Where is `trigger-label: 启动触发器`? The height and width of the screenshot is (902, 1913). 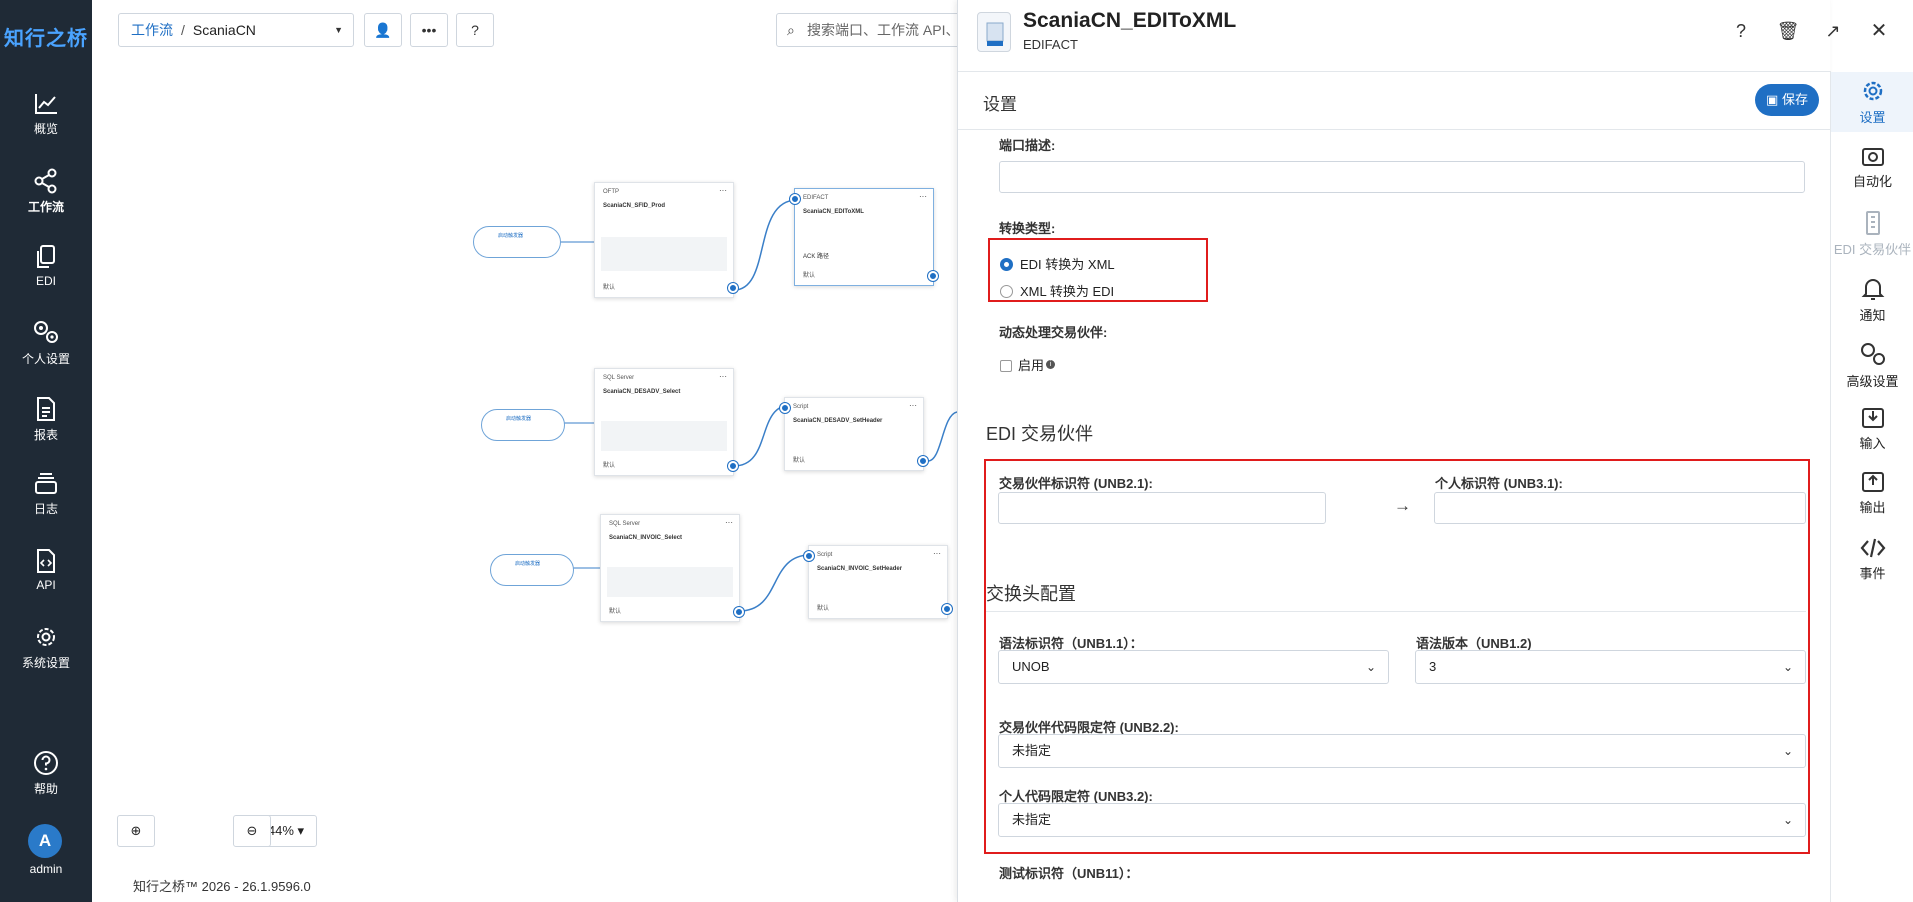 trigger-label: 启动触发器 is located at coordinates (519, 419).